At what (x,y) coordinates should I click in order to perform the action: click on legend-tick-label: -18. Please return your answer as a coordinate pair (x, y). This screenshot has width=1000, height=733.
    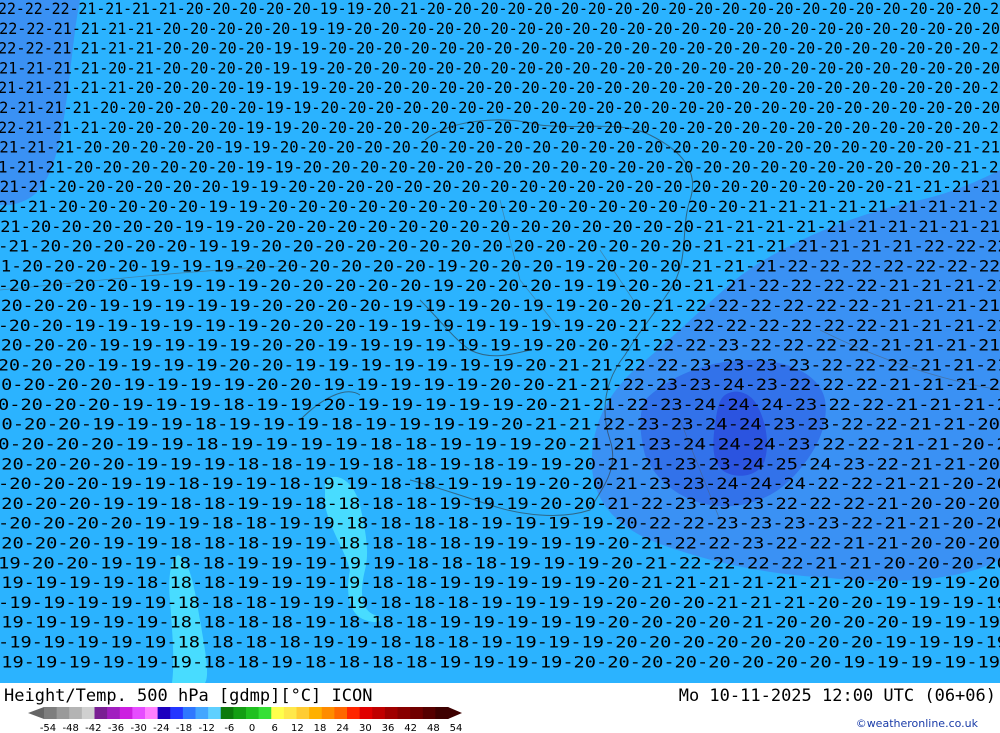
    Looking at the image, I should click on (184, 728).